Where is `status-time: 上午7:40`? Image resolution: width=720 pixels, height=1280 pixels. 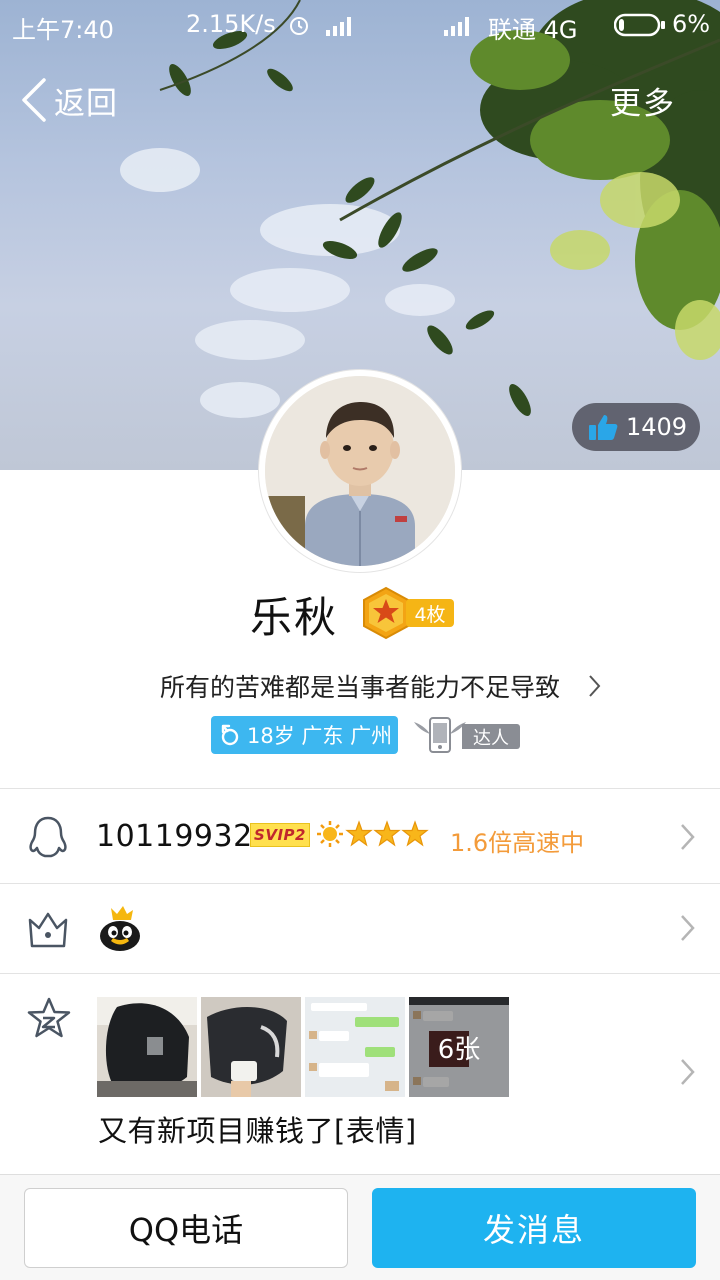
status-time: 上午7:40 is located at coordinates (63, 30).